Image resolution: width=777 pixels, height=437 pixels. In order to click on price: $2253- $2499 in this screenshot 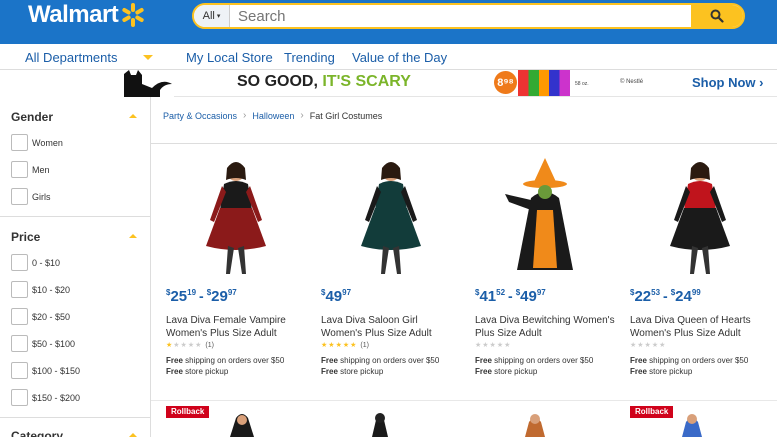, I will do `click(665, 296)`.